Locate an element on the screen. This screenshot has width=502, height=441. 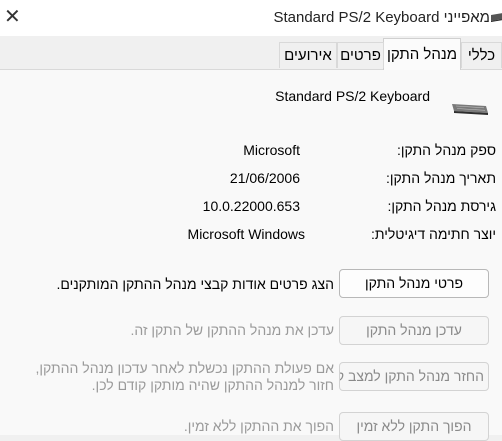
window-title-text: מאפייני Standard PS/2 Keyboard is located at coordinates (381, 17).